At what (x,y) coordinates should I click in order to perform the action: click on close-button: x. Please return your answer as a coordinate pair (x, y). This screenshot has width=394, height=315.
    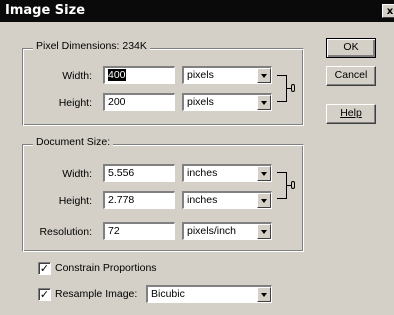
    Looking at the image, I should click on (388, 11).